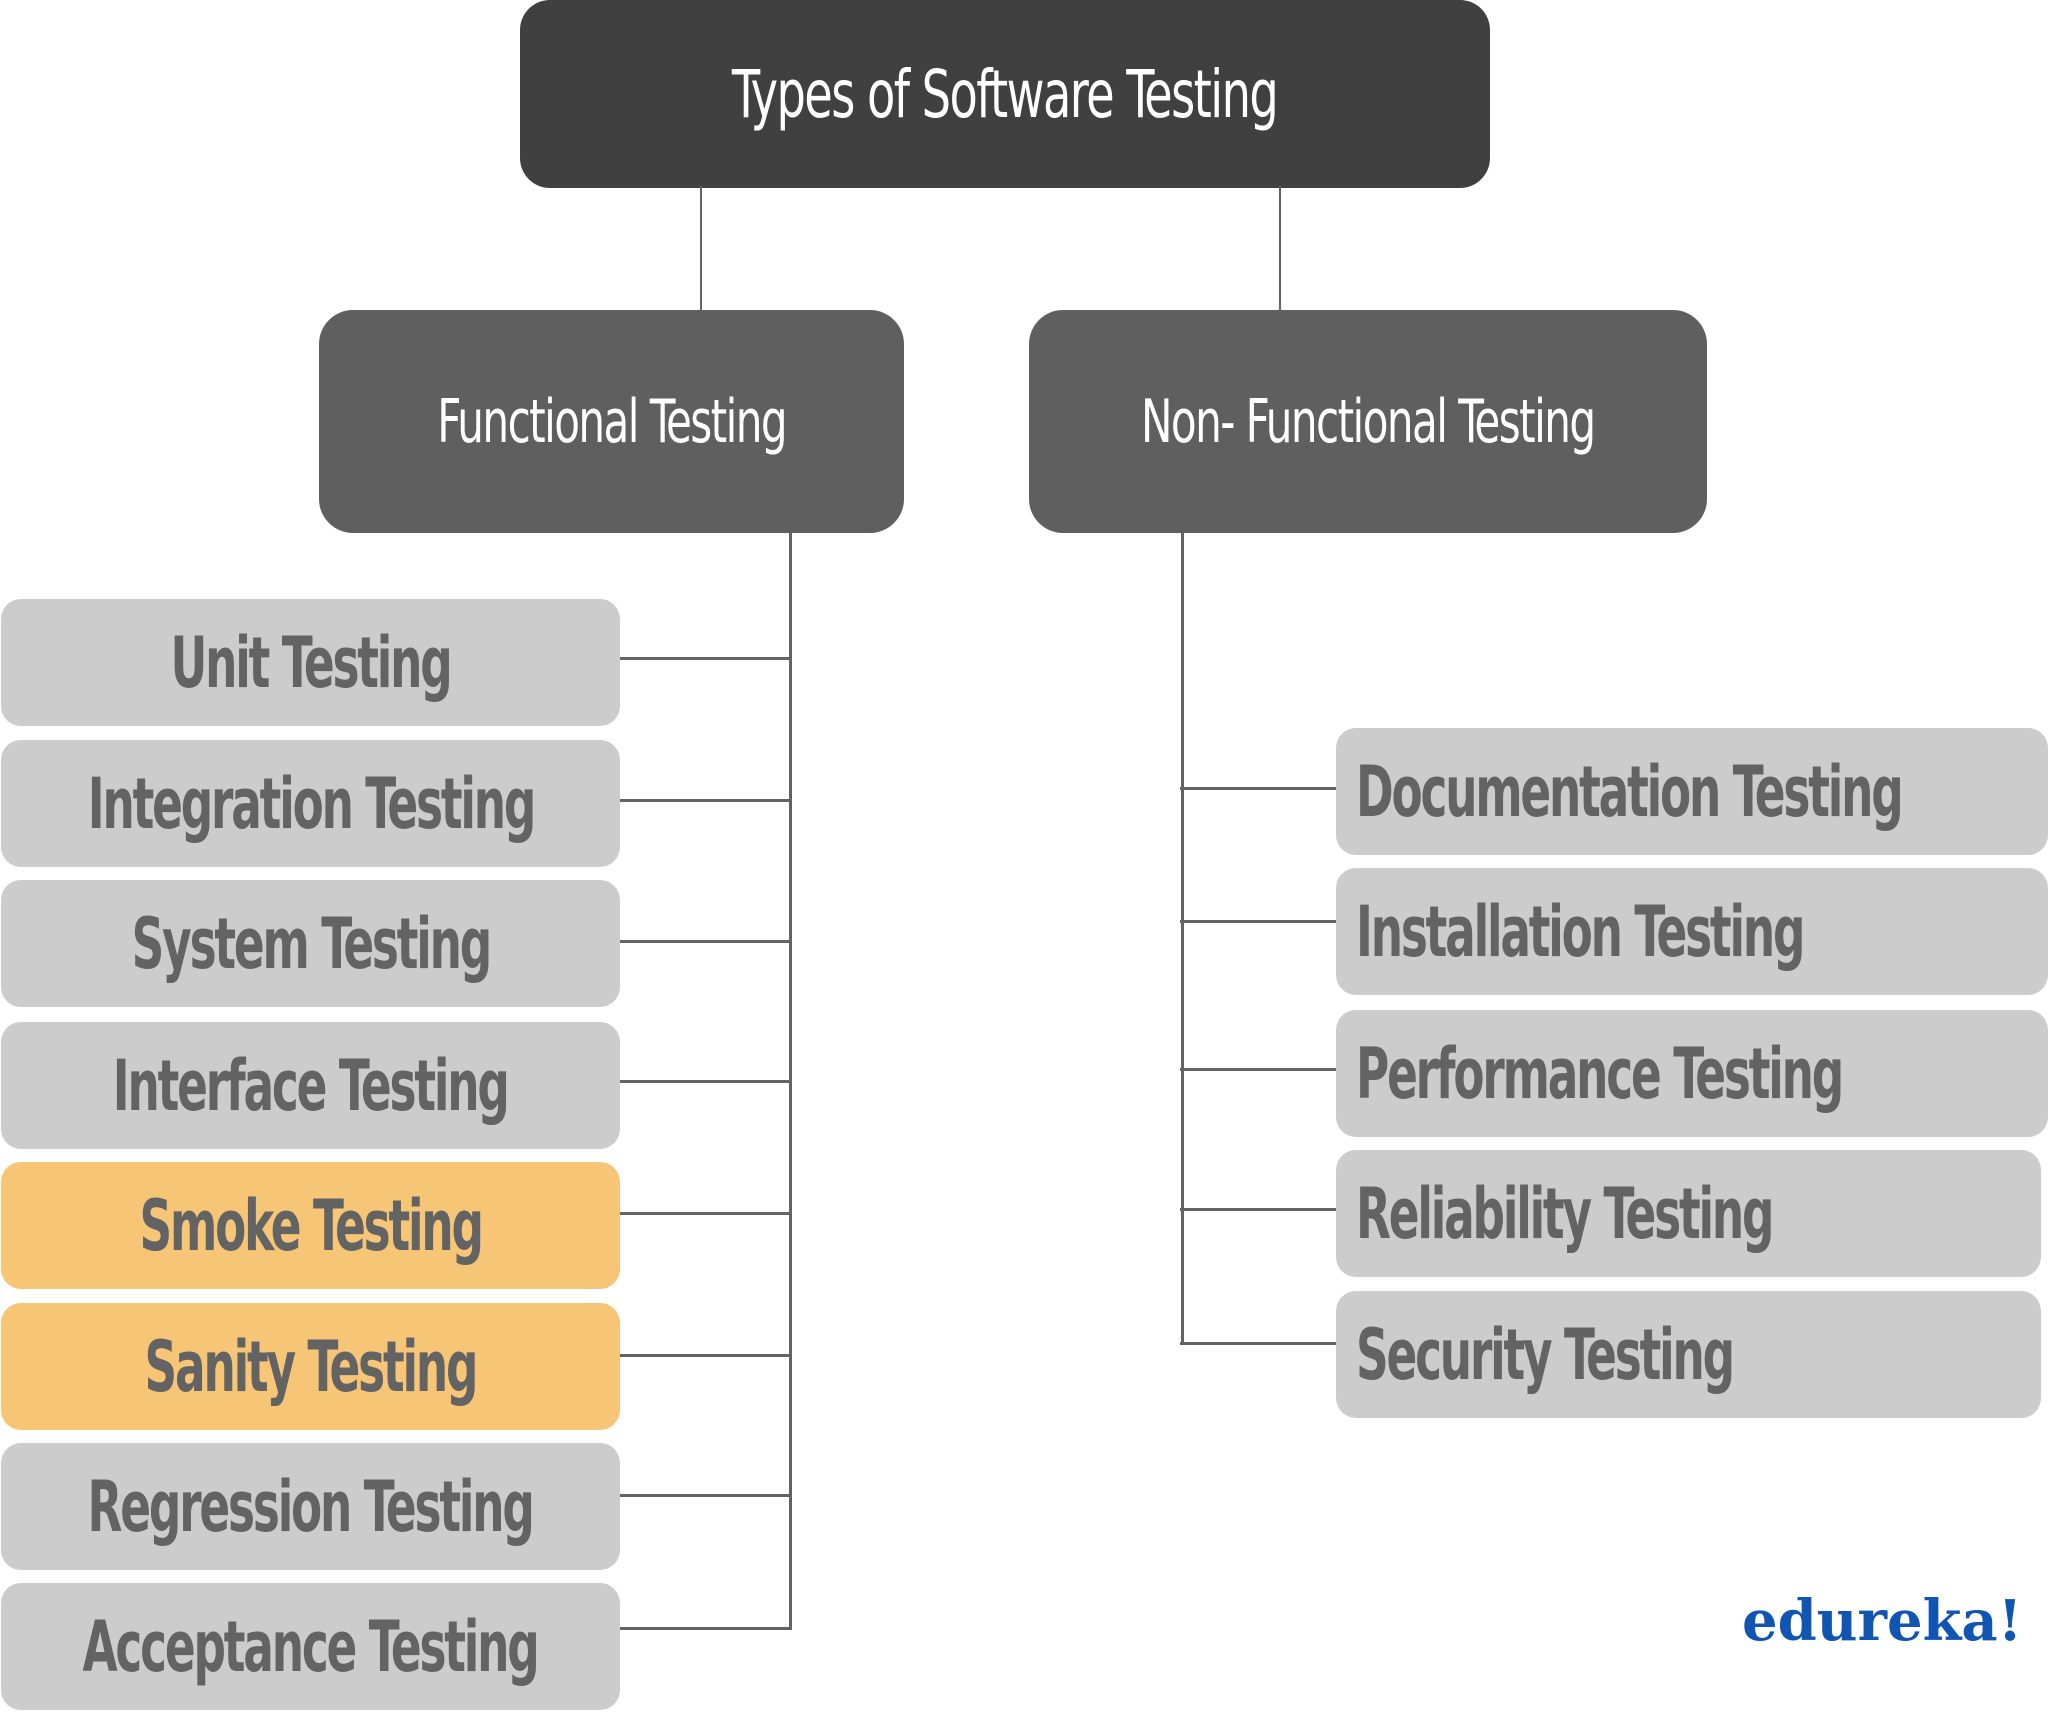  I want to click on leaf-label: Performance Testing, so click(1600, 1073).